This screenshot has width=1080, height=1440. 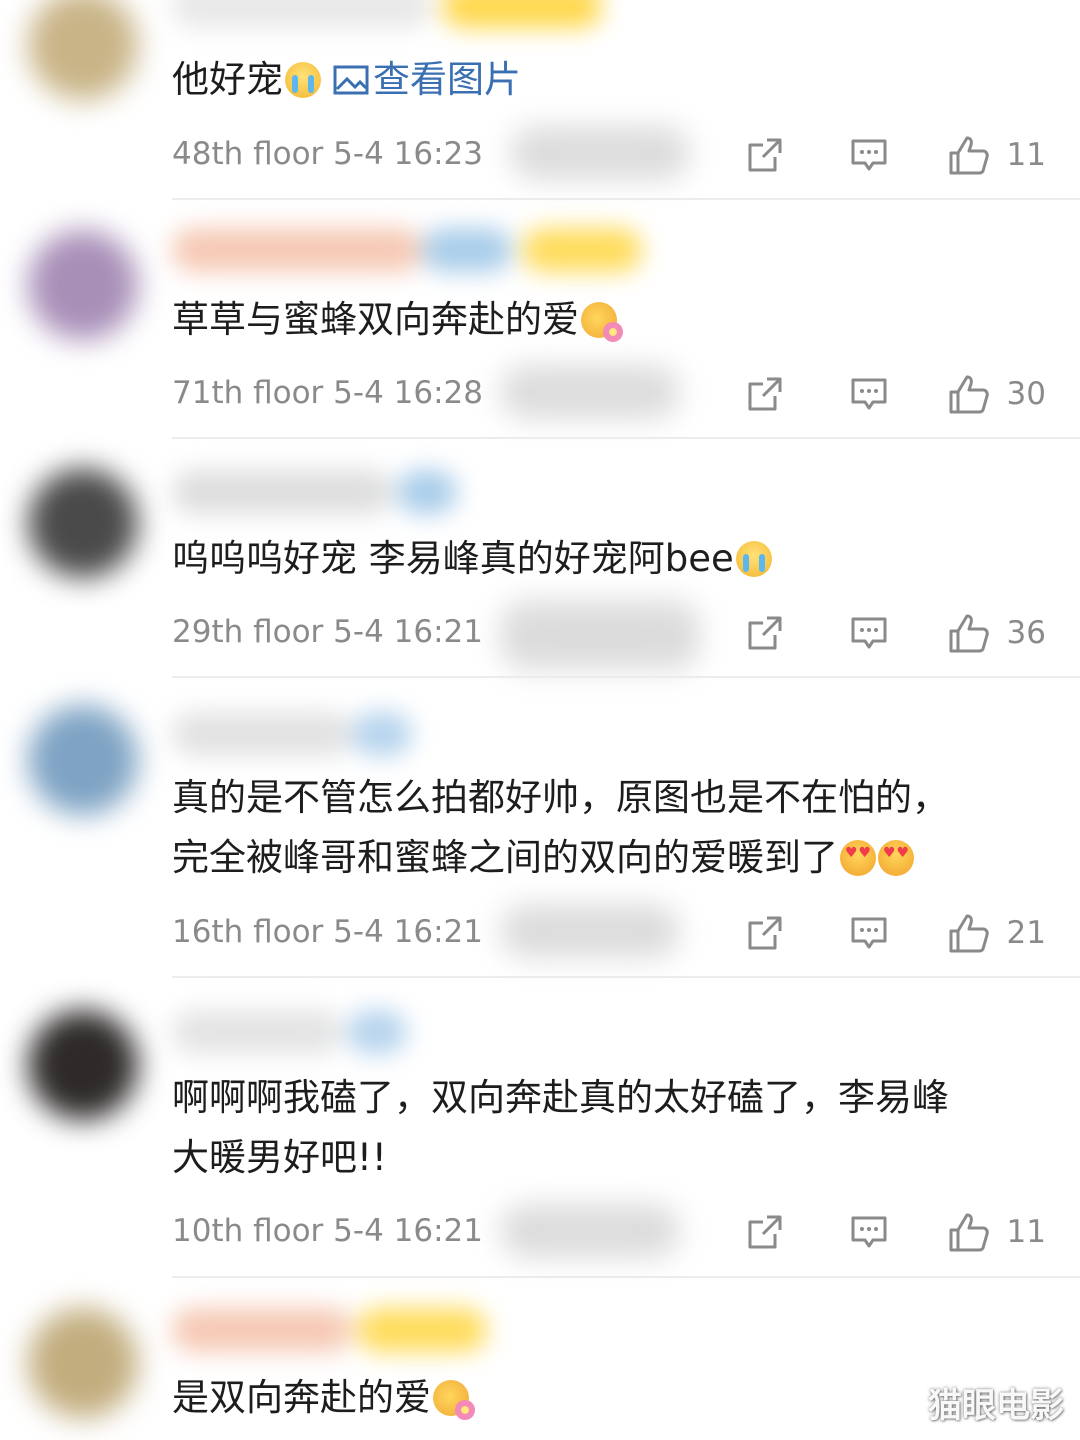 I want to click on comment-meta: 48th floor 5-4 16:23, so click(x=327, y=154).